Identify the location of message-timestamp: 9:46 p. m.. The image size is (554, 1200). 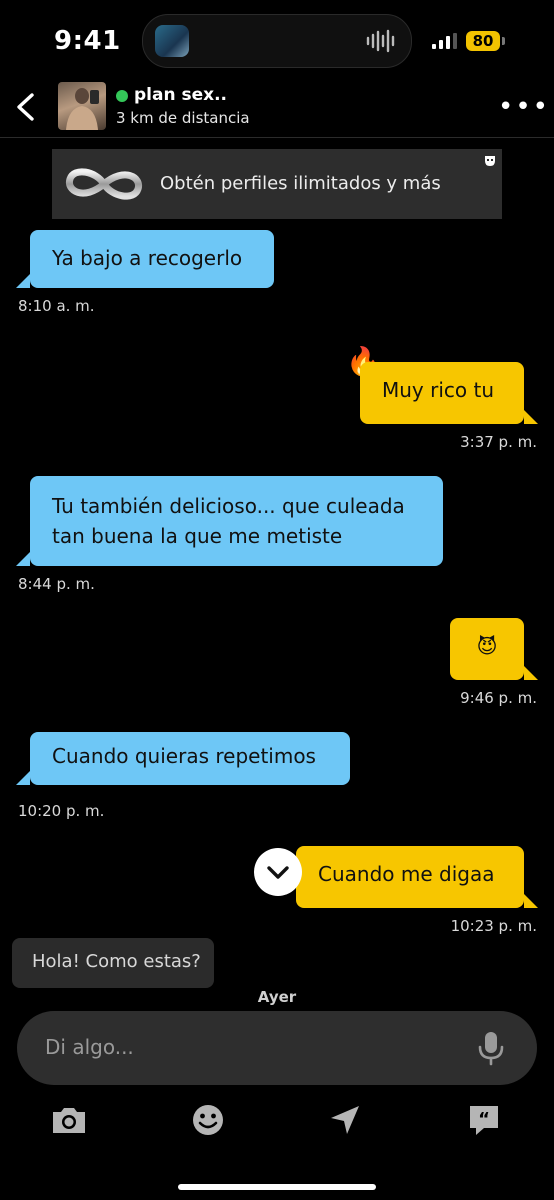
(498, 698).